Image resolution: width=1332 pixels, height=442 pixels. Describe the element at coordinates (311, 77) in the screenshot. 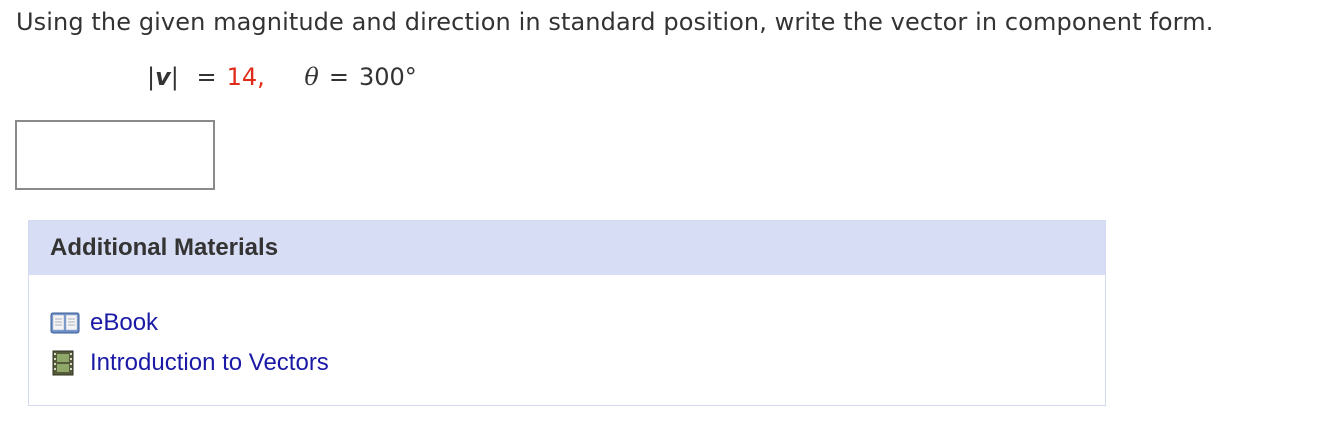

I see `theta-symbol: θ` at that location.